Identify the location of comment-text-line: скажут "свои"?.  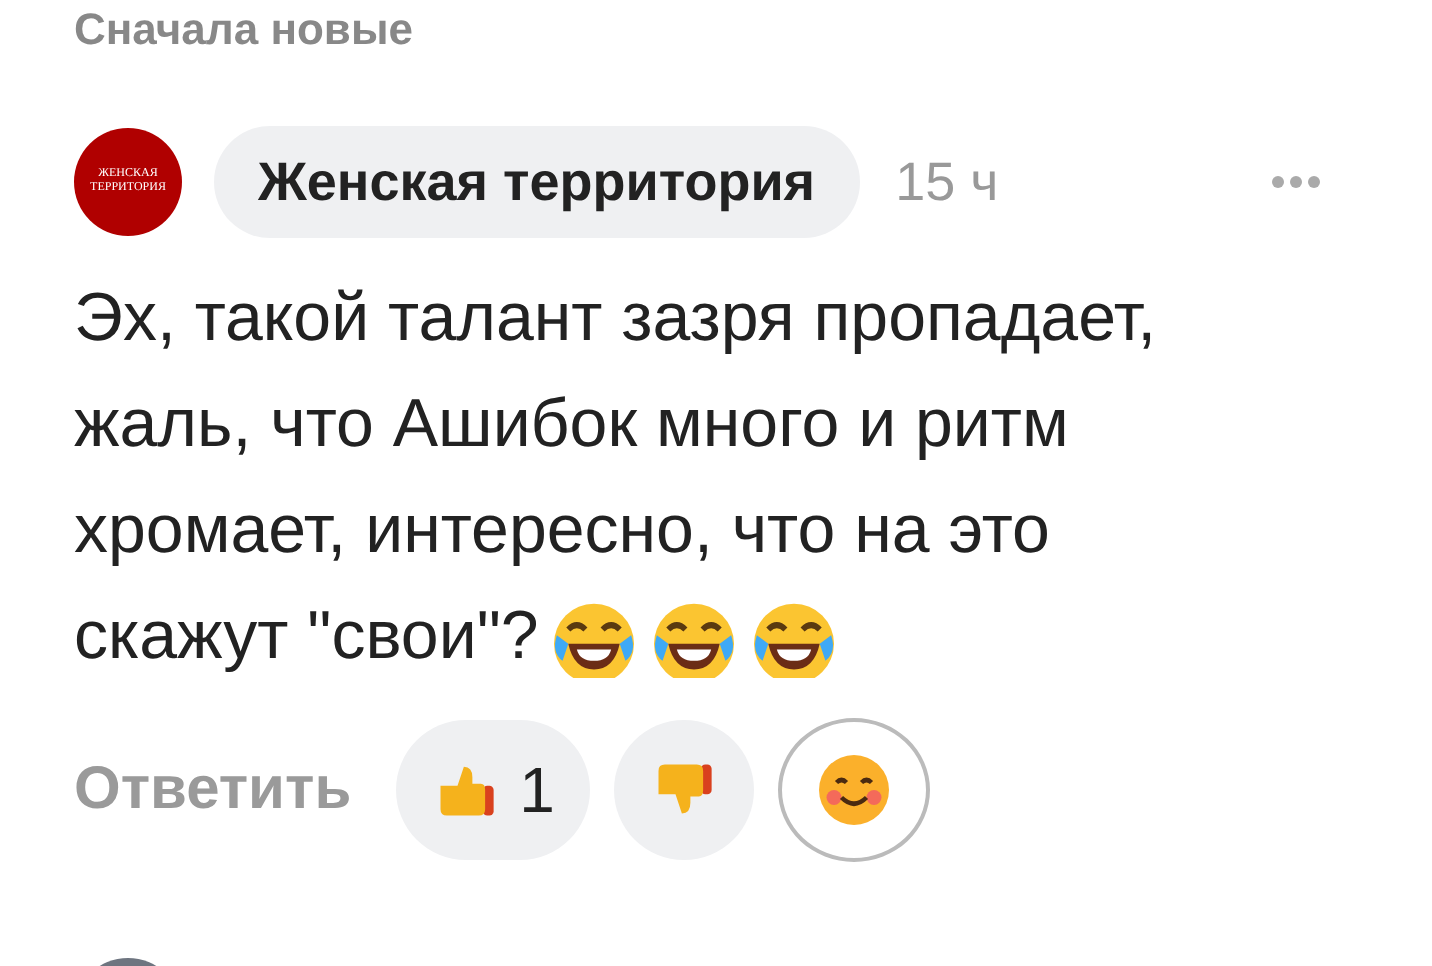
(306, 637).